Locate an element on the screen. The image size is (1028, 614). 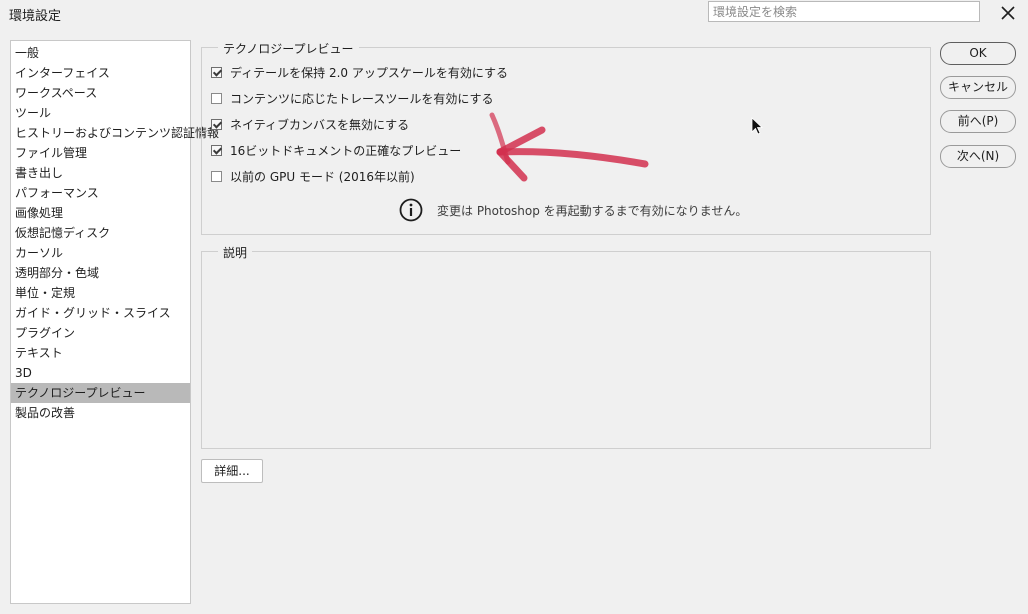
native-canvas-checkbox is located at coordinates (216, 124).